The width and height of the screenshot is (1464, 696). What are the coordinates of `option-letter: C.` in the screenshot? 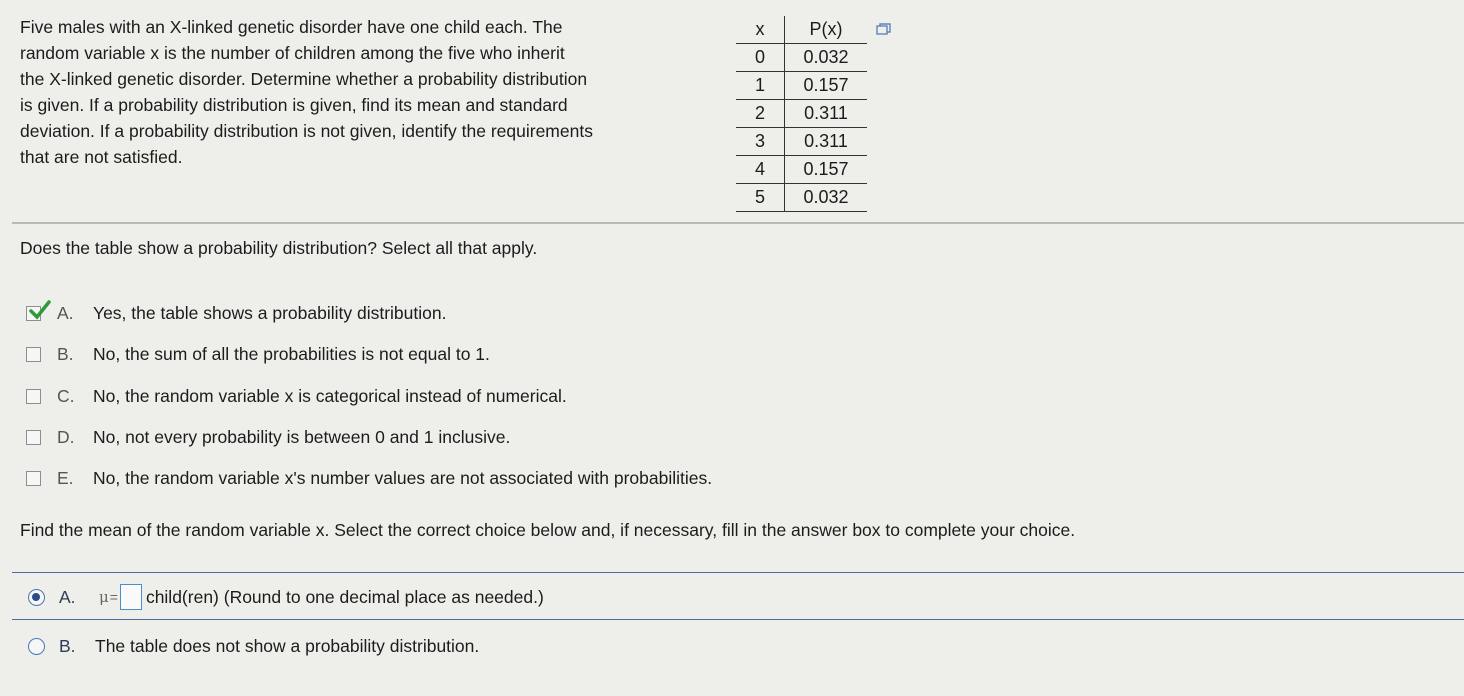 It's located at (66, 395).